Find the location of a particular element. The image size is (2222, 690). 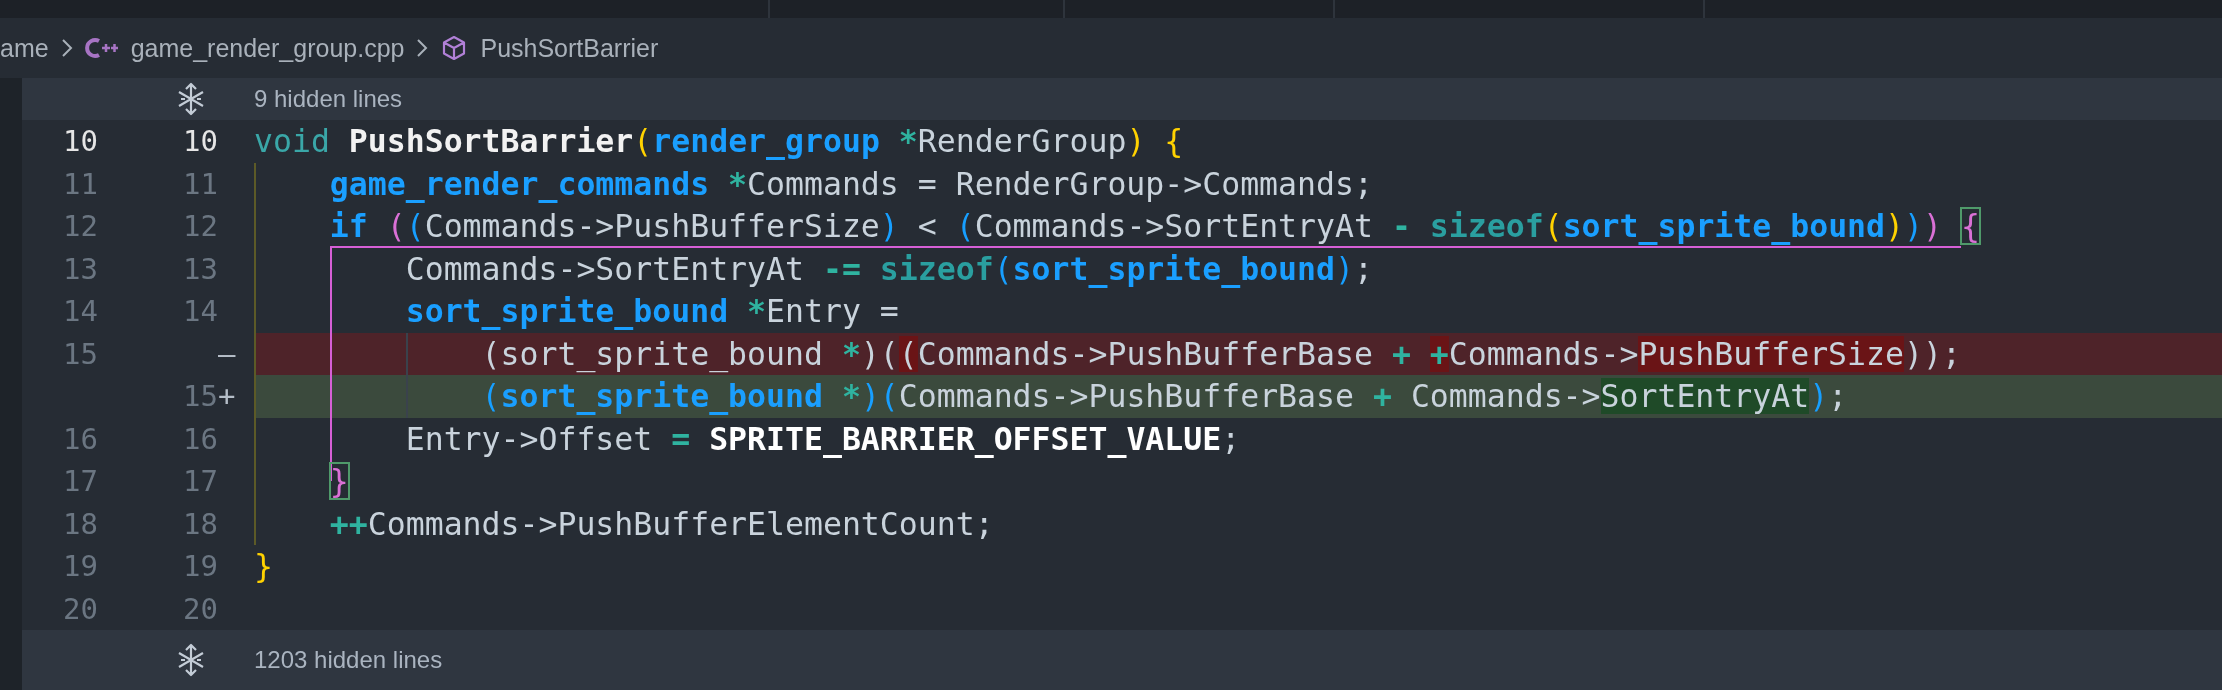

code-line: if ((Commands->PushBufferSize) < (Commands->SortEntryAt - sizeof(sort_sprite_bound))) { is located at coordinates (1154, 226).